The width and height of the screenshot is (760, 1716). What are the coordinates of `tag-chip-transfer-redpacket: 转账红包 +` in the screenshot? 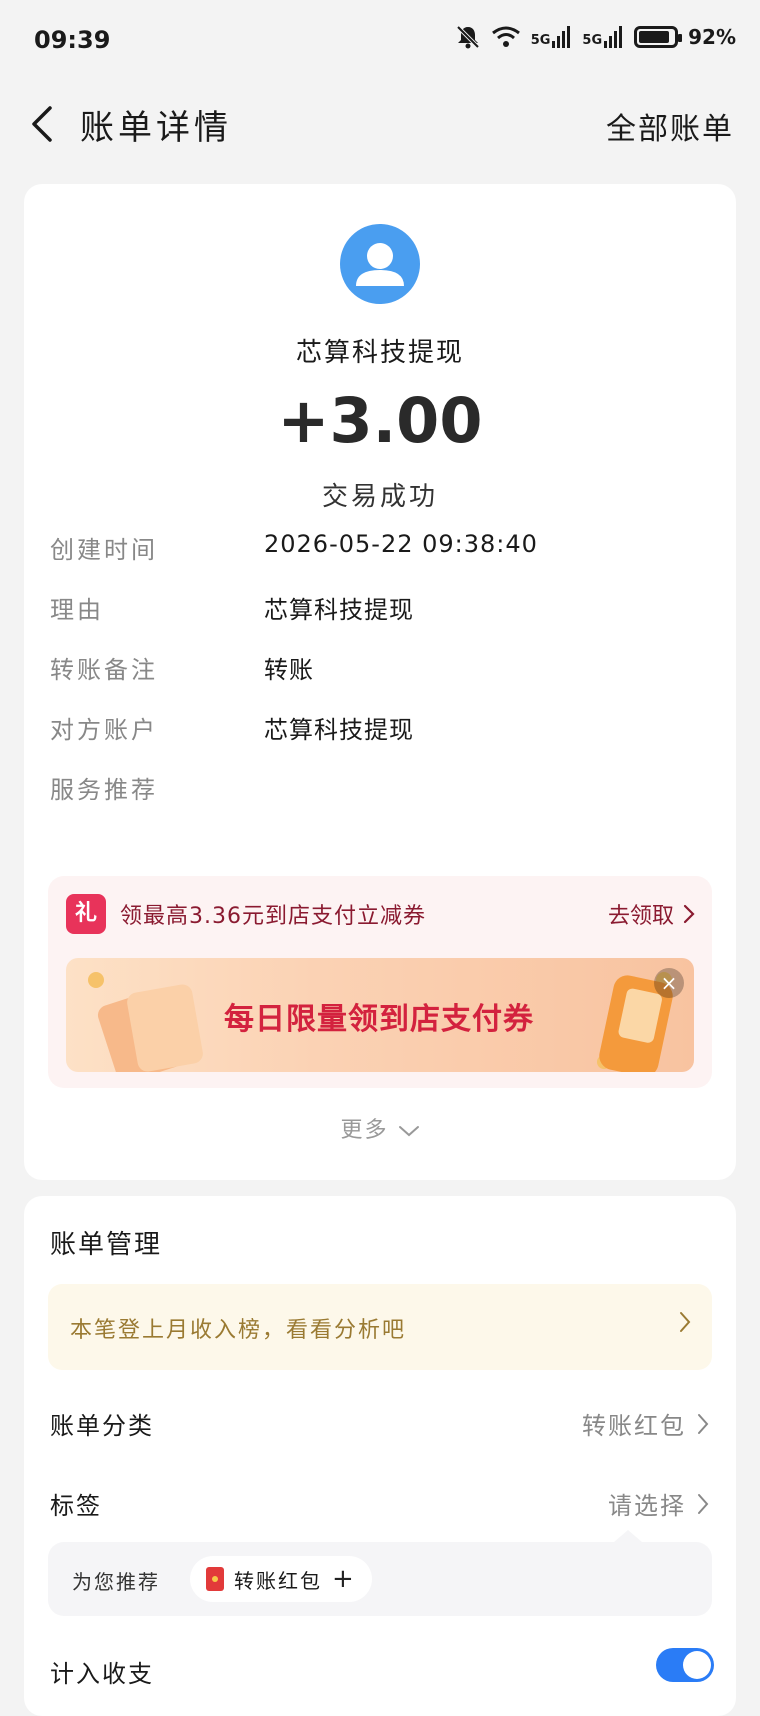 It's located at (281, 1579).